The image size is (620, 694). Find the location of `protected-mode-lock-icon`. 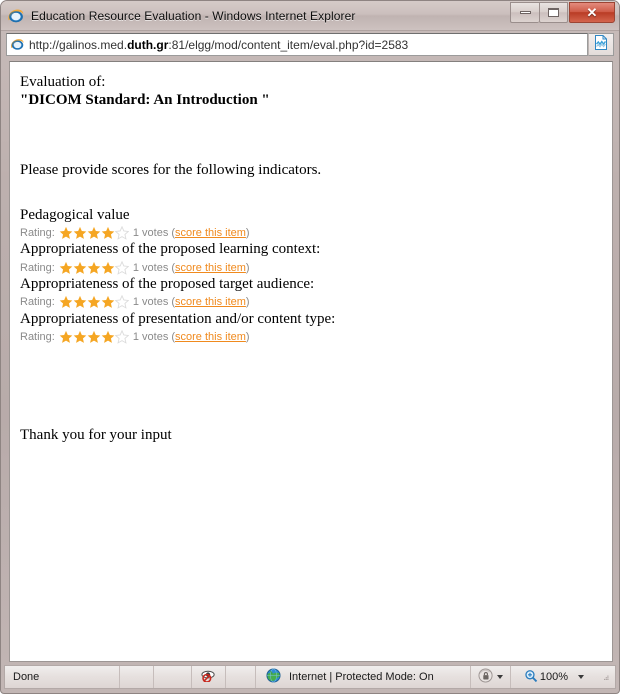

protected-mode-lock-icon is located at coordinates (486, 677).